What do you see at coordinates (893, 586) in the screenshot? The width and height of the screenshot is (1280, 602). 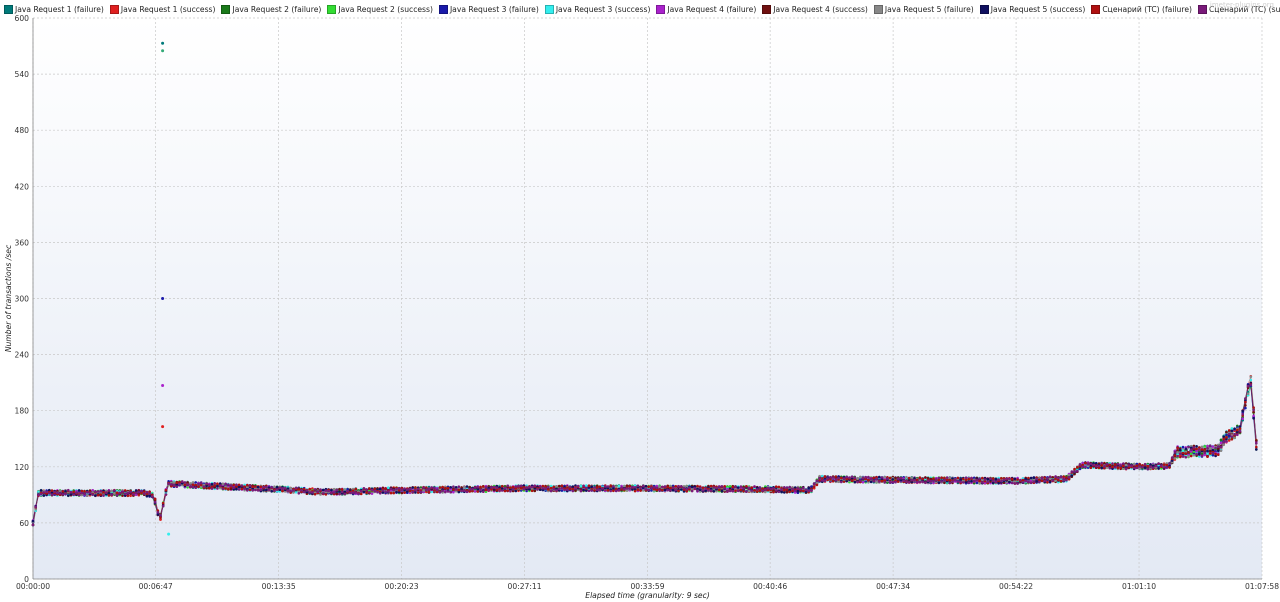 I see `x-tick-label: 00:47:34` at bounding box center [893, 586].